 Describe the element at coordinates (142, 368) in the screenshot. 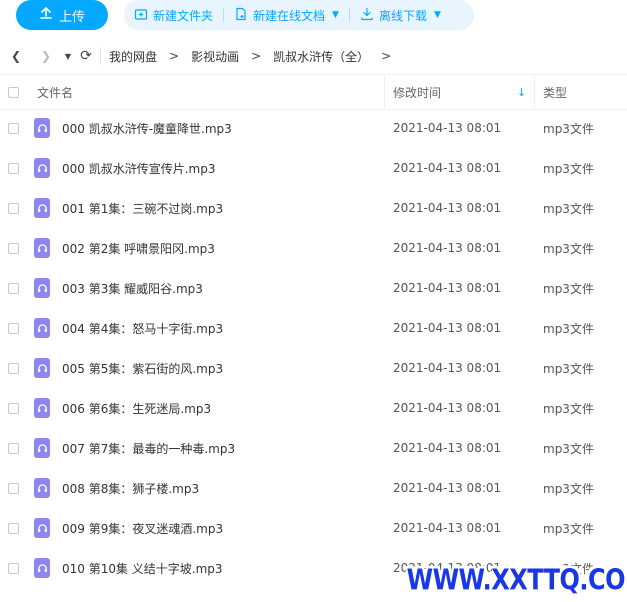

I see `file-name: 005 第5集：紫石街的风.mp3` at that location.